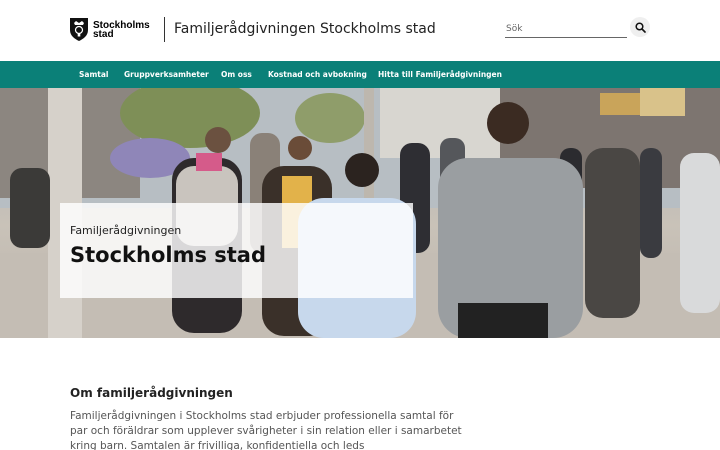 The image size is (720, 450). I want to click on nav-item-hitta-till: Hitta till Familjerådgivningen, so click(440, 74).